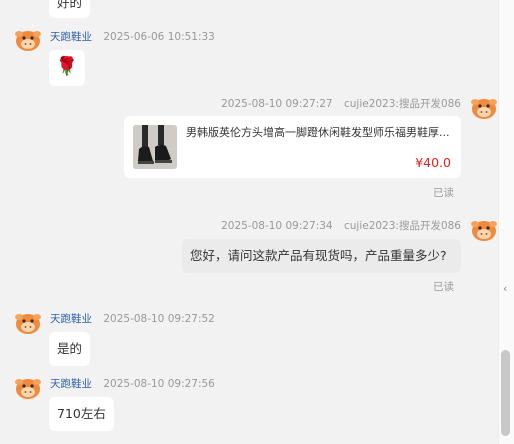 The width and height of the screenshot is (514, 444). Describe the element at coordinates (159, 384) in the screenshot. I see `message-timestamp: 2025-08-10 09:27:56` at that location.